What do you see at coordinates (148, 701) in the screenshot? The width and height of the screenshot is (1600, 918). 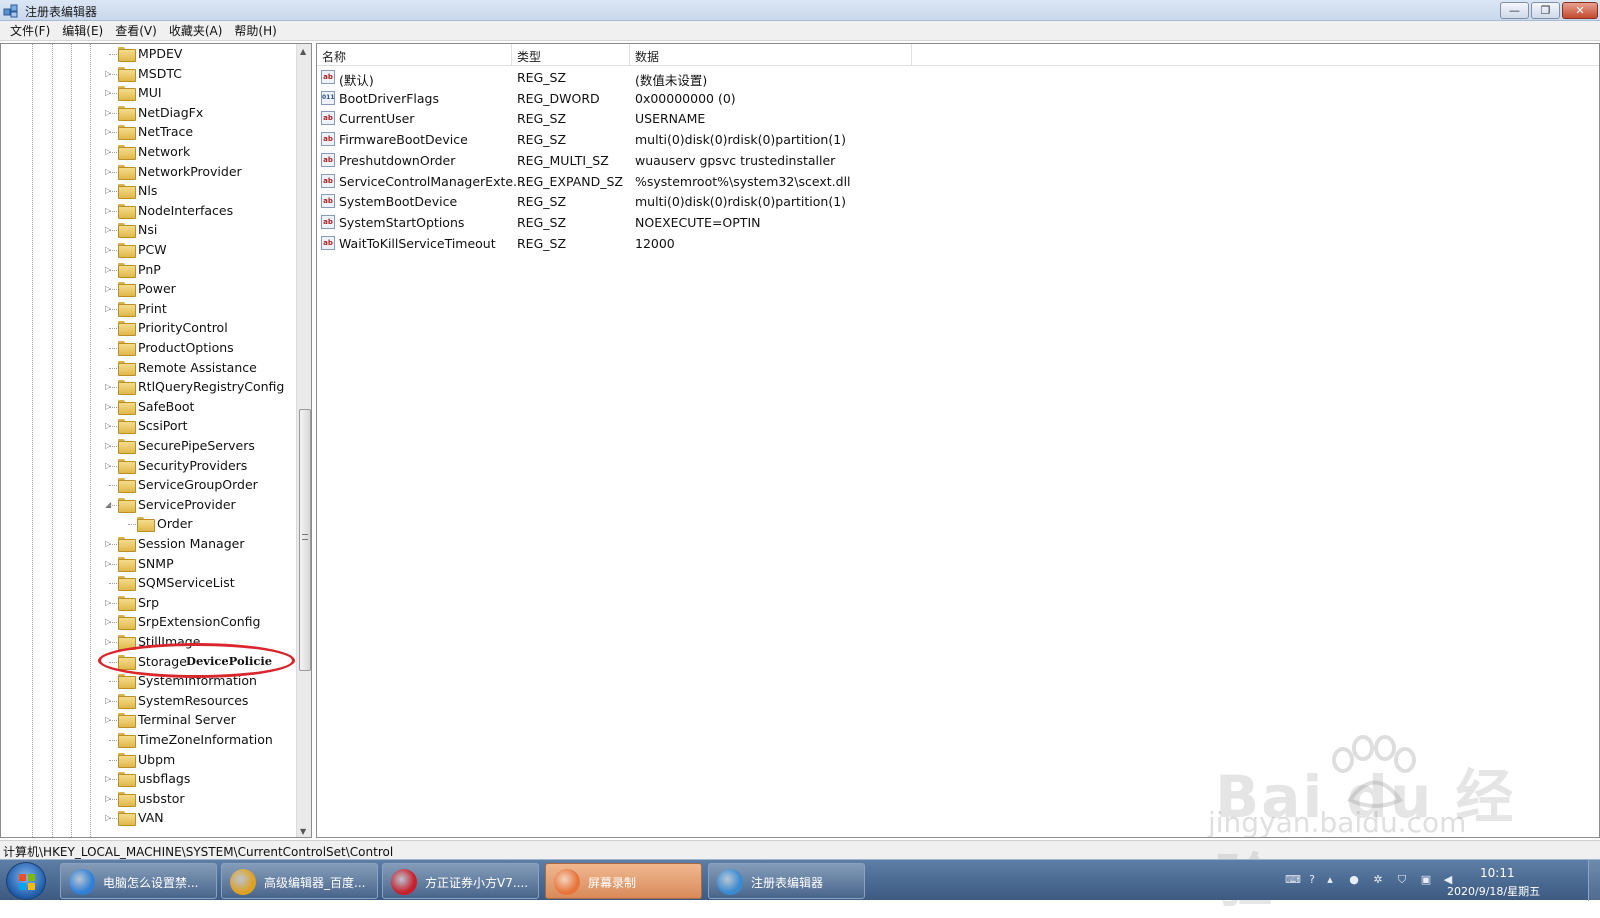 I see `tree-item: ▷ SystemResources` at bounding box center [148, 701].